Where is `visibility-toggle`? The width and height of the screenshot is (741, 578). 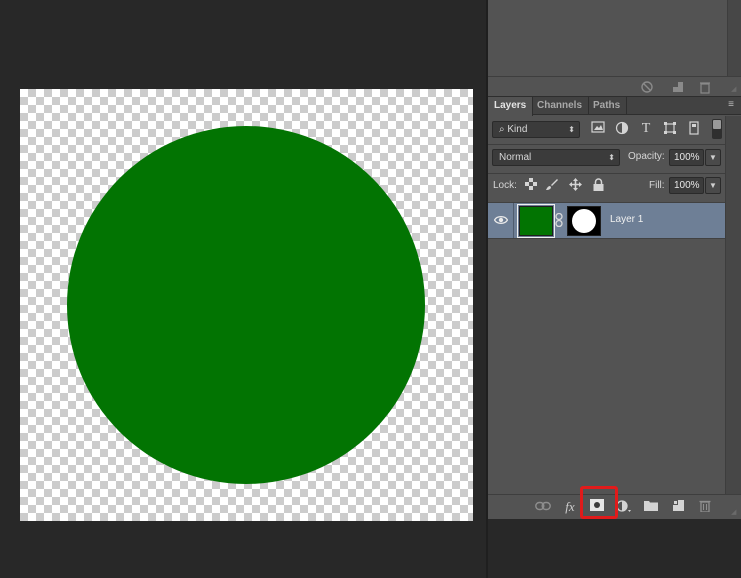
visibility-toggle is located at coordinates (501, 220).